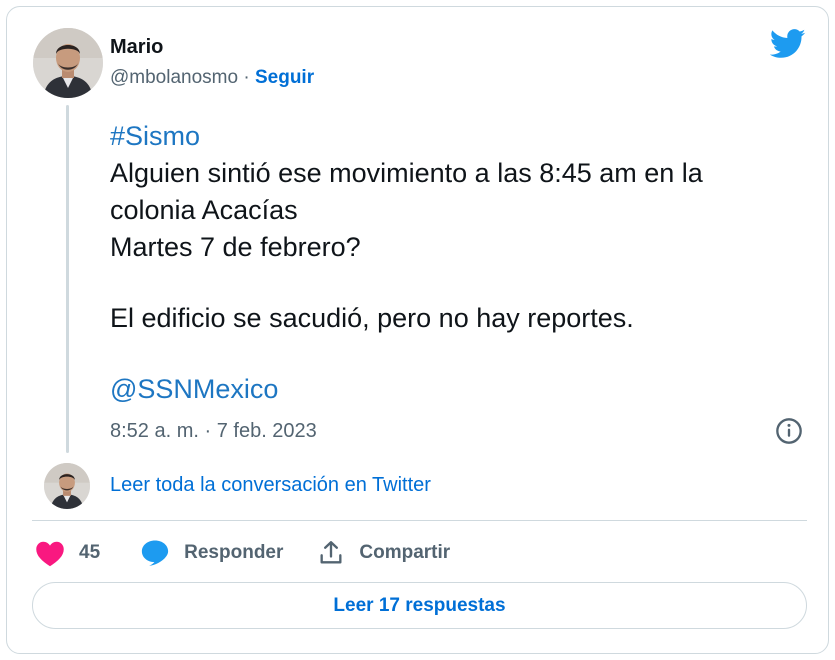 This screenshot has height=660, width=835. What do you see at coordinates (67, 279) in the screenshot?
I see `thread-connector-line` at bounding box center [67, 279].